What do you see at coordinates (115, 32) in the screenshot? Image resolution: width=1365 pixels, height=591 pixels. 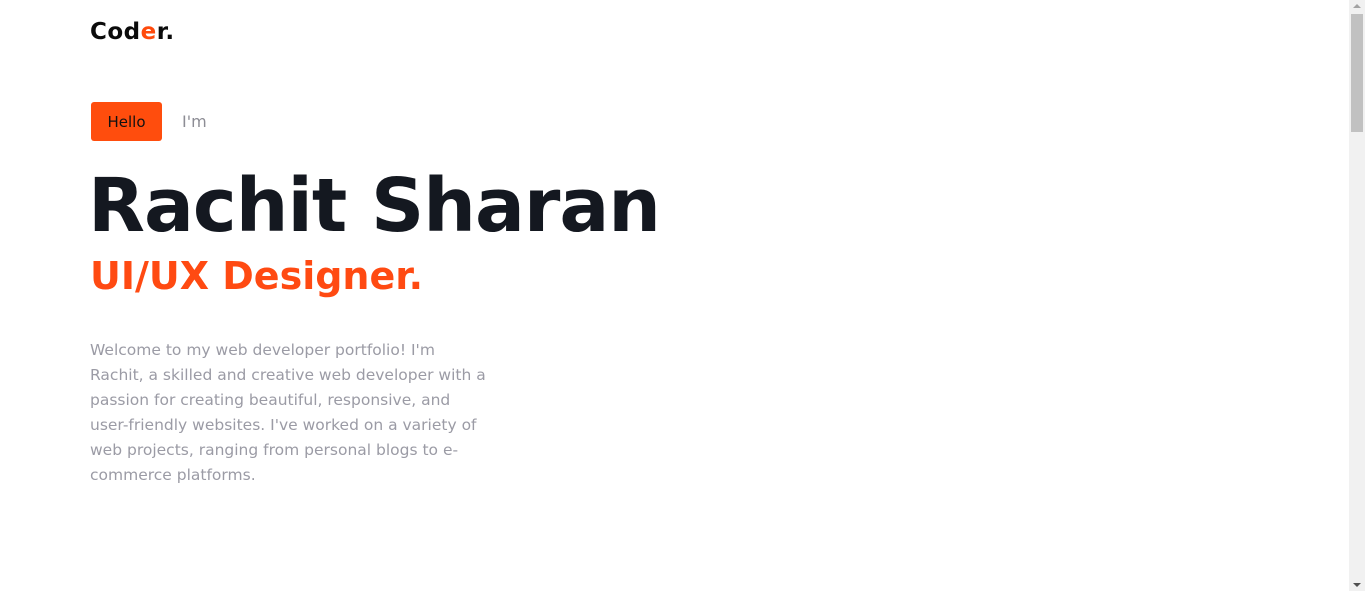 I see `logo-text-start: Cod` at bounding box center [115, 32].